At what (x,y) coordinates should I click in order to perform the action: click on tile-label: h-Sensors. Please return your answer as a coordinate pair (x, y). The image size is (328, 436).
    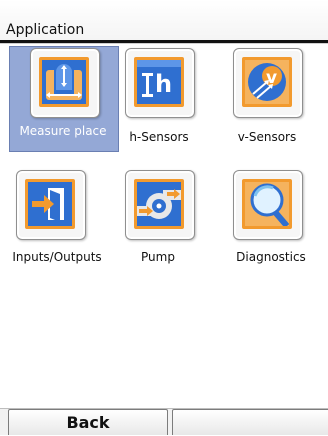
    Looking at the image, I should click on (159, 137).